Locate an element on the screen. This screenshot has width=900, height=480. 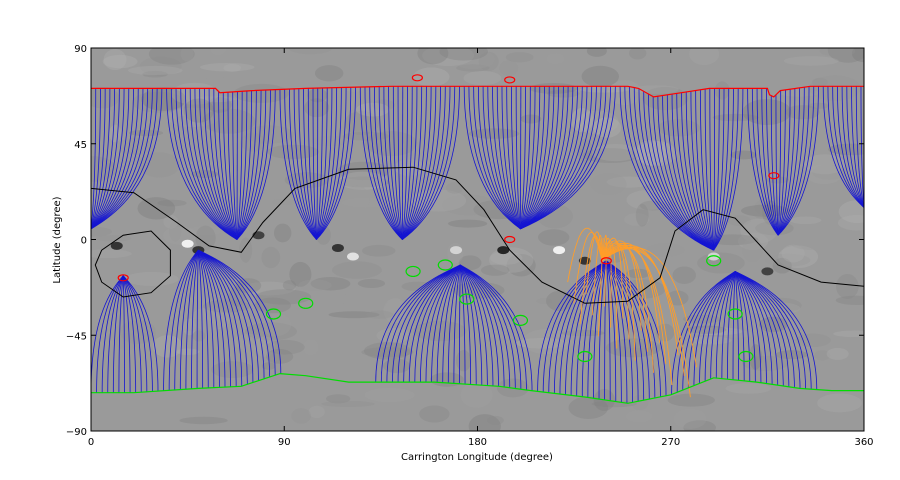
y-tick-label: 90 is located at coordinates (80, 49).